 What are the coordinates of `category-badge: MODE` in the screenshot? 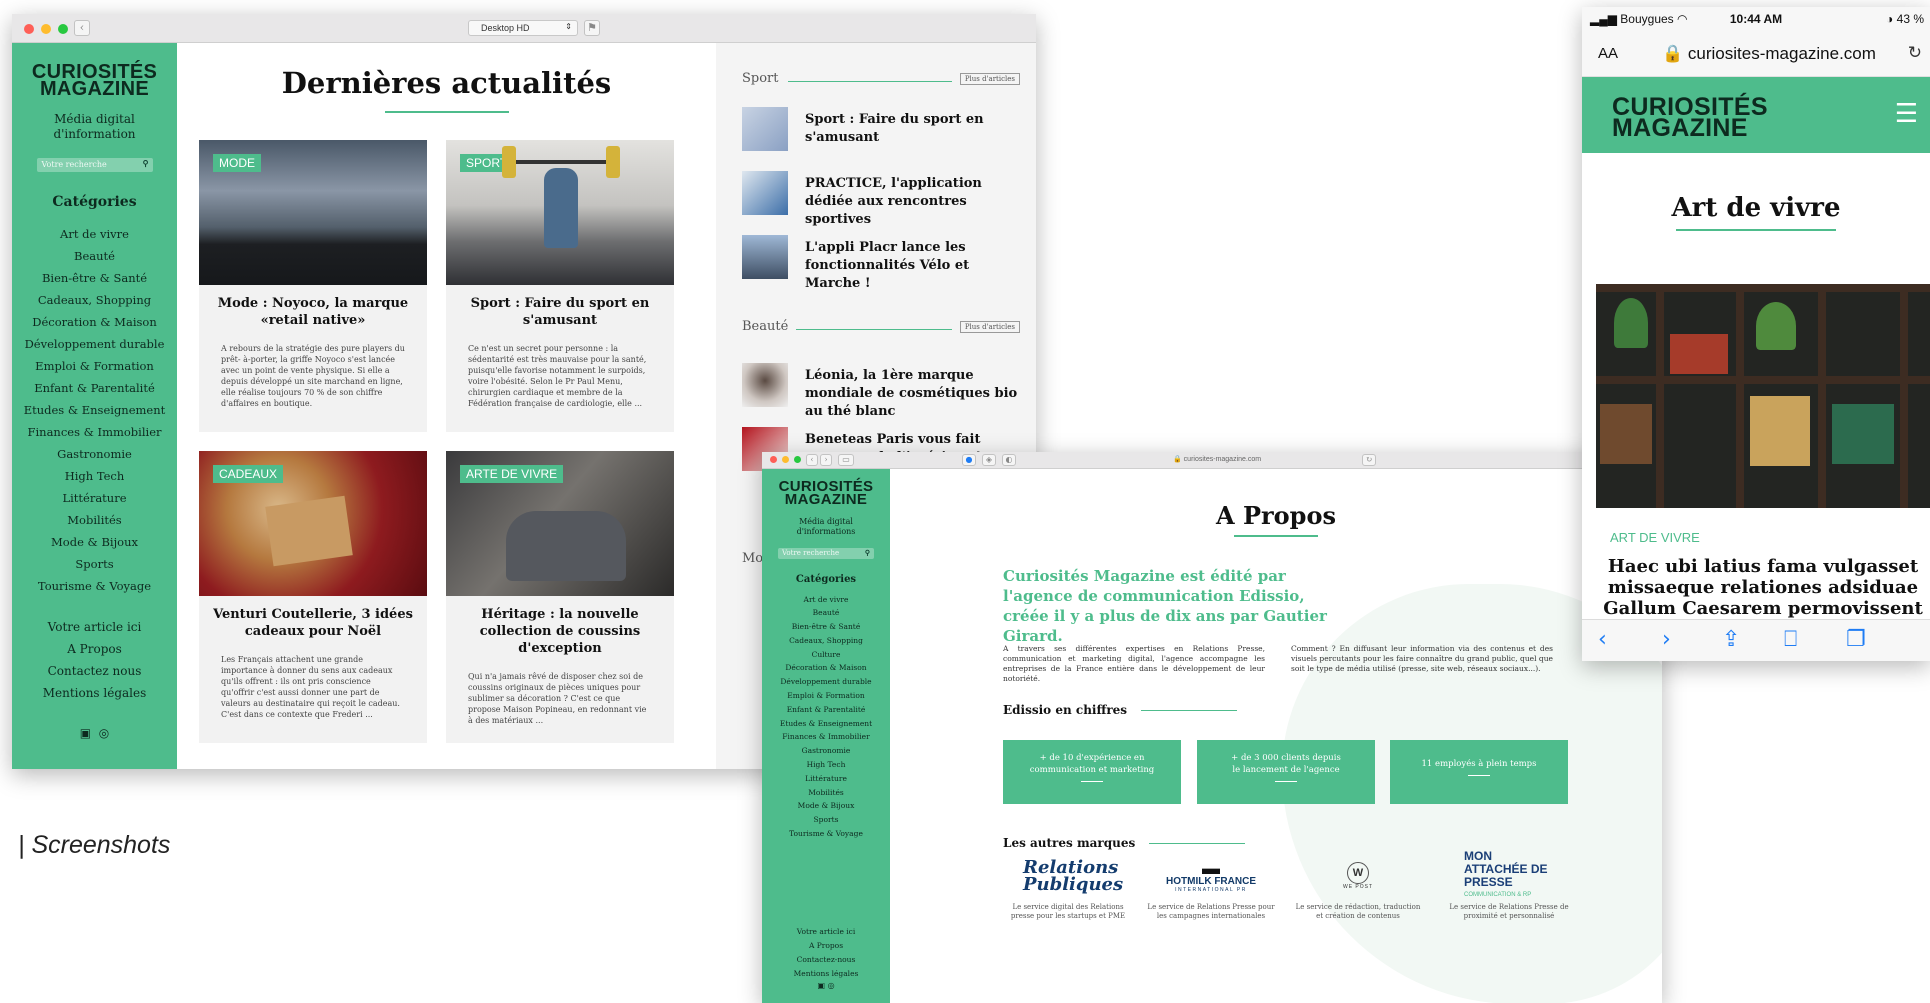 It's located at (237, 163).